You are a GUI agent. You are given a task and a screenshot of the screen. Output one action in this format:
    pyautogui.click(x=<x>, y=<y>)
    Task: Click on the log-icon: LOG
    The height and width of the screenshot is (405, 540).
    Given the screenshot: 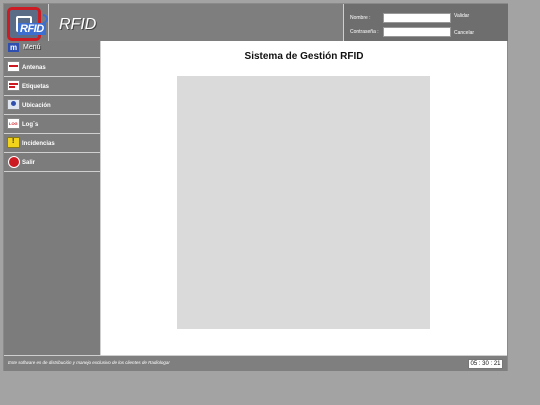 What is the action you would take?
    pyautogui.click(x=13, y=123)
    